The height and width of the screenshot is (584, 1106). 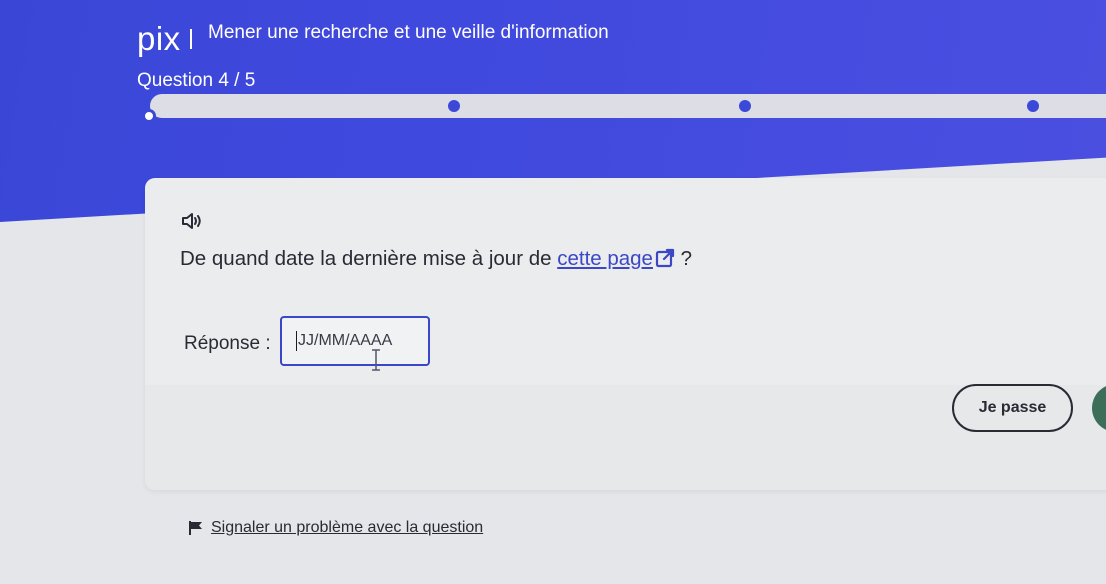 I want to click on question-text-before-link: De quand date la dernière mise à jour de, so click(x=369, y=258).